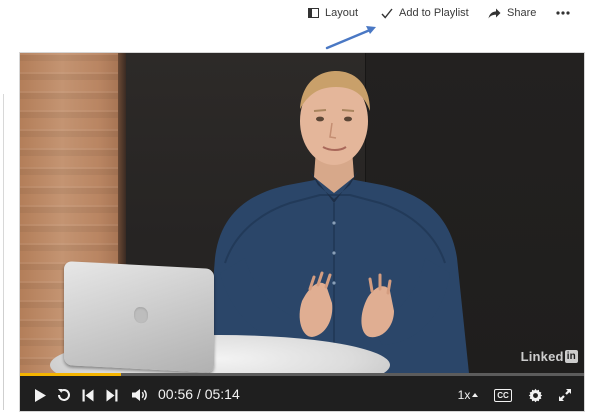  I want to click on play-button, so click(40, 395).